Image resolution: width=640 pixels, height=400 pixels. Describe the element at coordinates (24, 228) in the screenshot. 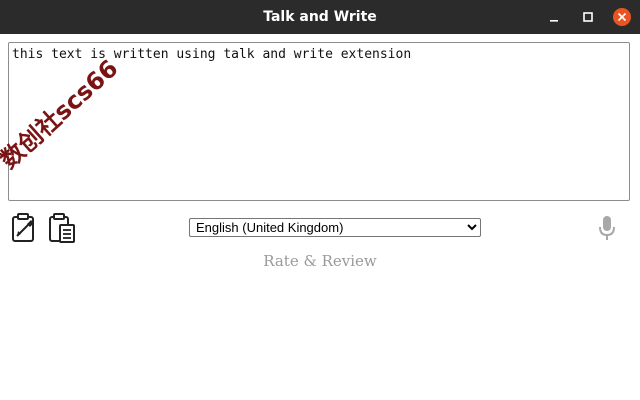

I see `paste-icon` at that location.